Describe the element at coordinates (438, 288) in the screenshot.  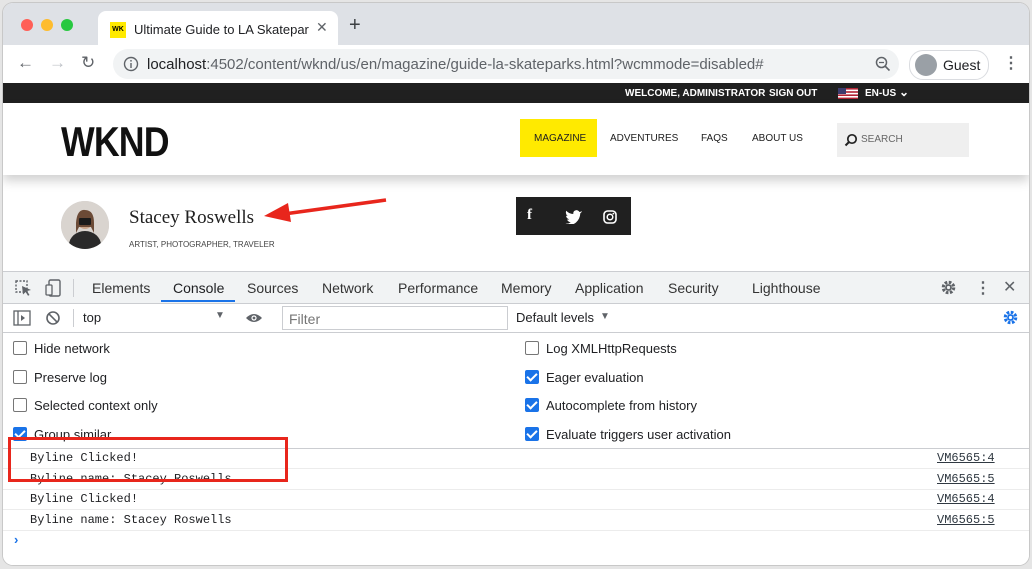
I see `tab-performance: Performance` at that location.